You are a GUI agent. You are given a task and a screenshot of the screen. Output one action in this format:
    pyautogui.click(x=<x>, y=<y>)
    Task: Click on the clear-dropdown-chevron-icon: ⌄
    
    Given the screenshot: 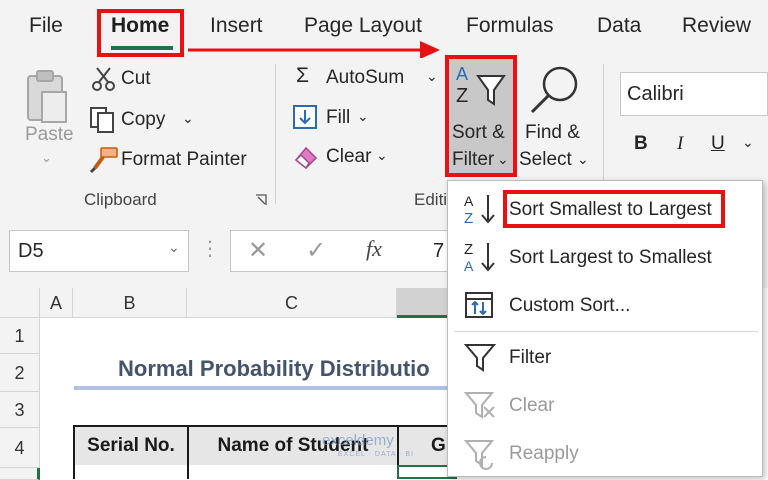 What is the action you would take?
    pyautogui.click(x=382, y=155)
    